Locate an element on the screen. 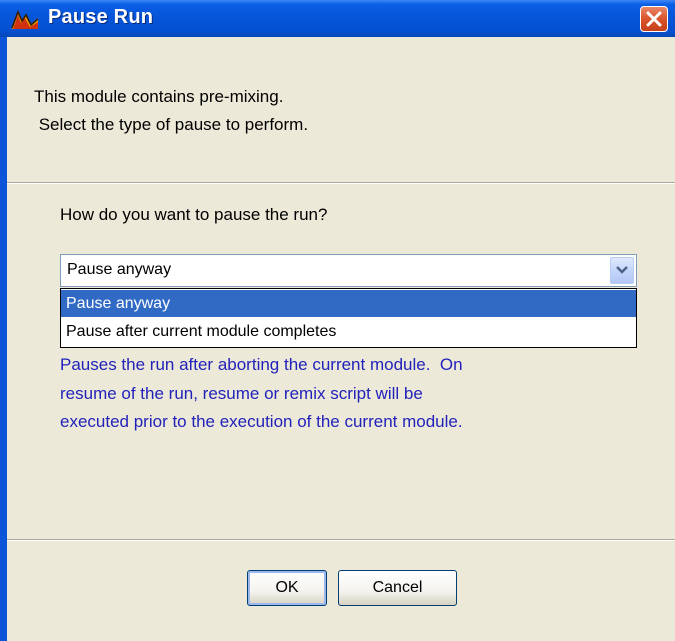 This screenshot has width=675, height=641. pause-question: How do you want to pause the run? is located at coordinates (194, 214).